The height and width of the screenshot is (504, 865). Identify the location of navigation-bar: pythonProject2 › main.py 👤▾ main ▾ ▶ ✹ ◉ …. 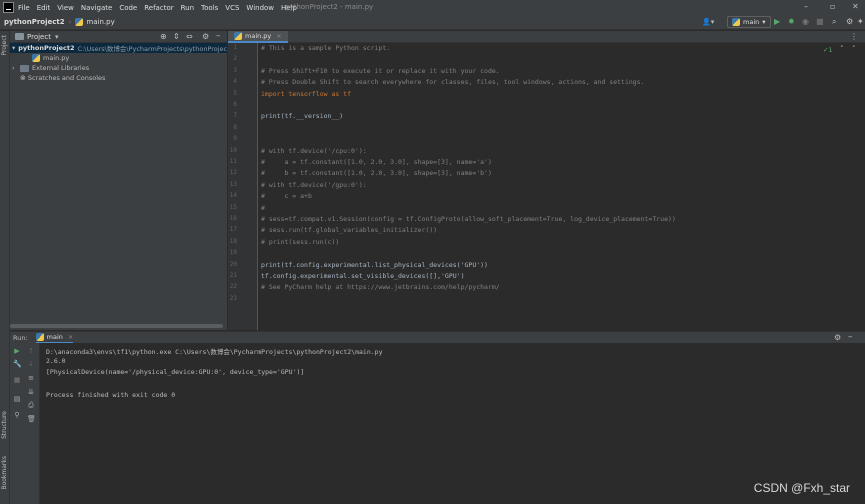
(432, 22).